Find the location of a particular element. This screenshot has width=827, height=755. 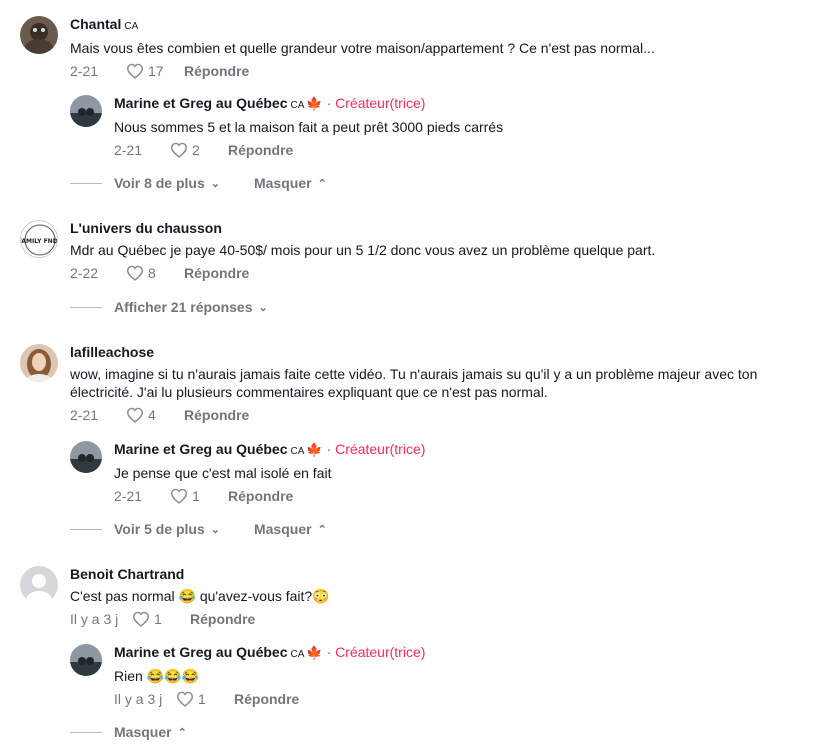

like-button: 17 is located at coordinates (155, 71).